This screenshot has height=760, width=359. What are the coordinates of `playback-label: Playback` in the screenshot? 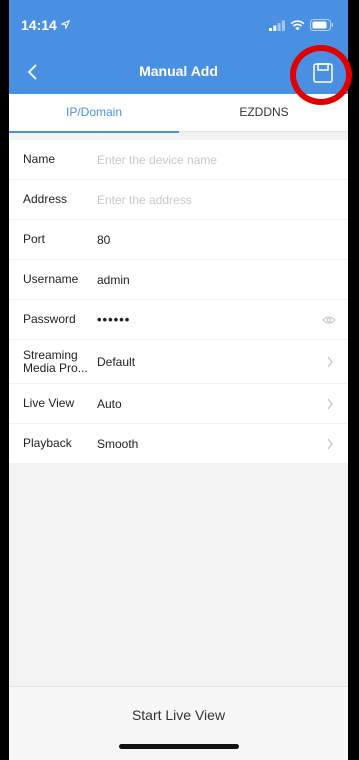 It's located at (47, 443).